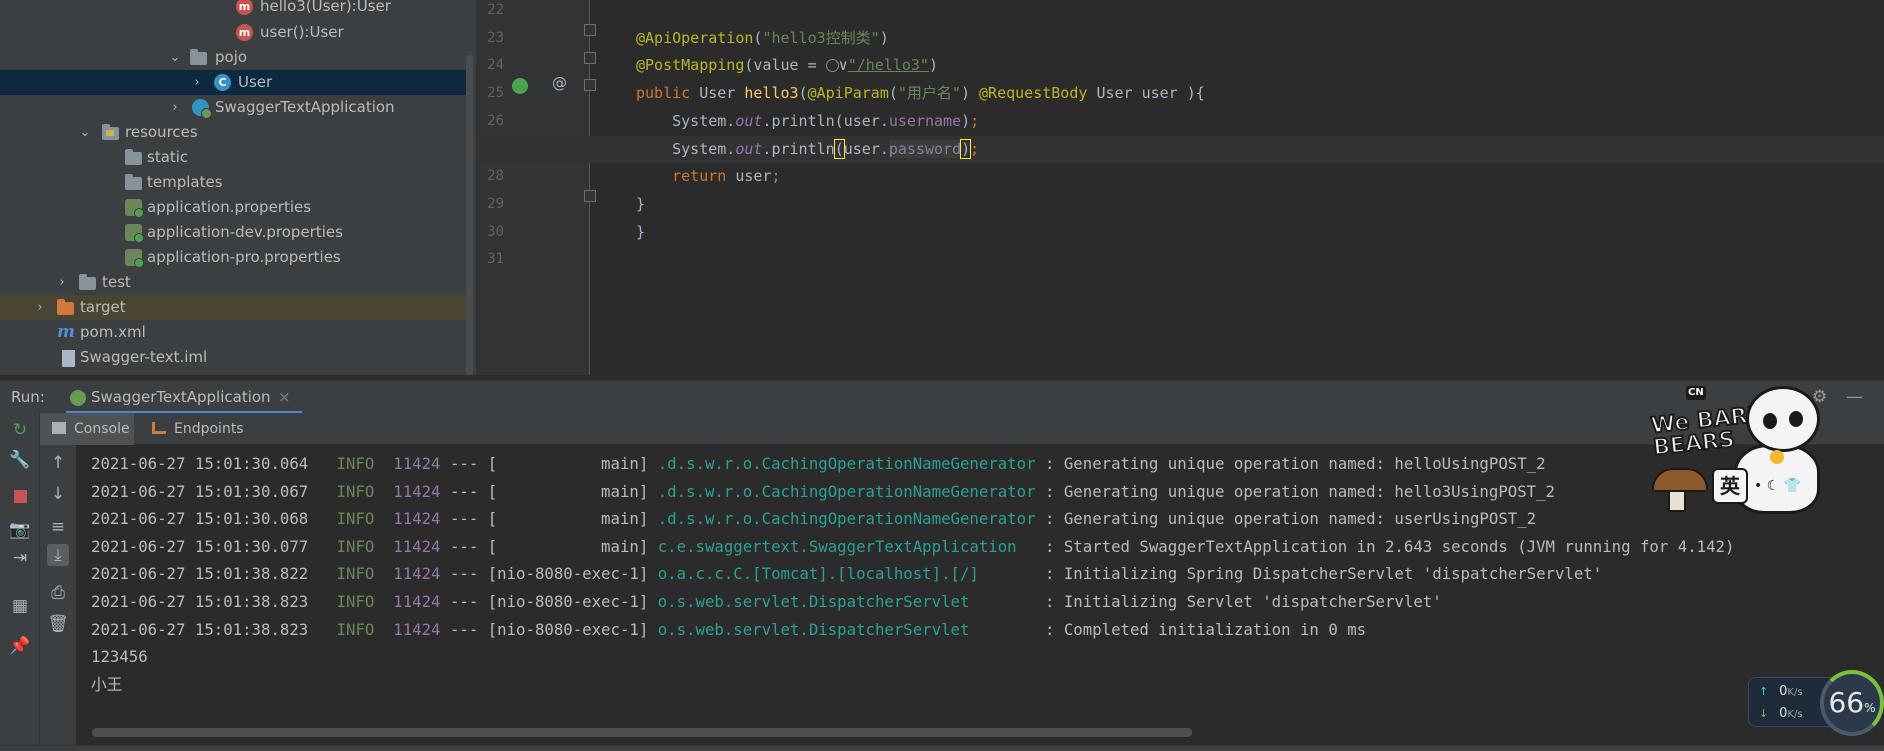 The height and width of the screenshot is (751, 1884). I want to click on code-token: (value =, so click(785, 65).